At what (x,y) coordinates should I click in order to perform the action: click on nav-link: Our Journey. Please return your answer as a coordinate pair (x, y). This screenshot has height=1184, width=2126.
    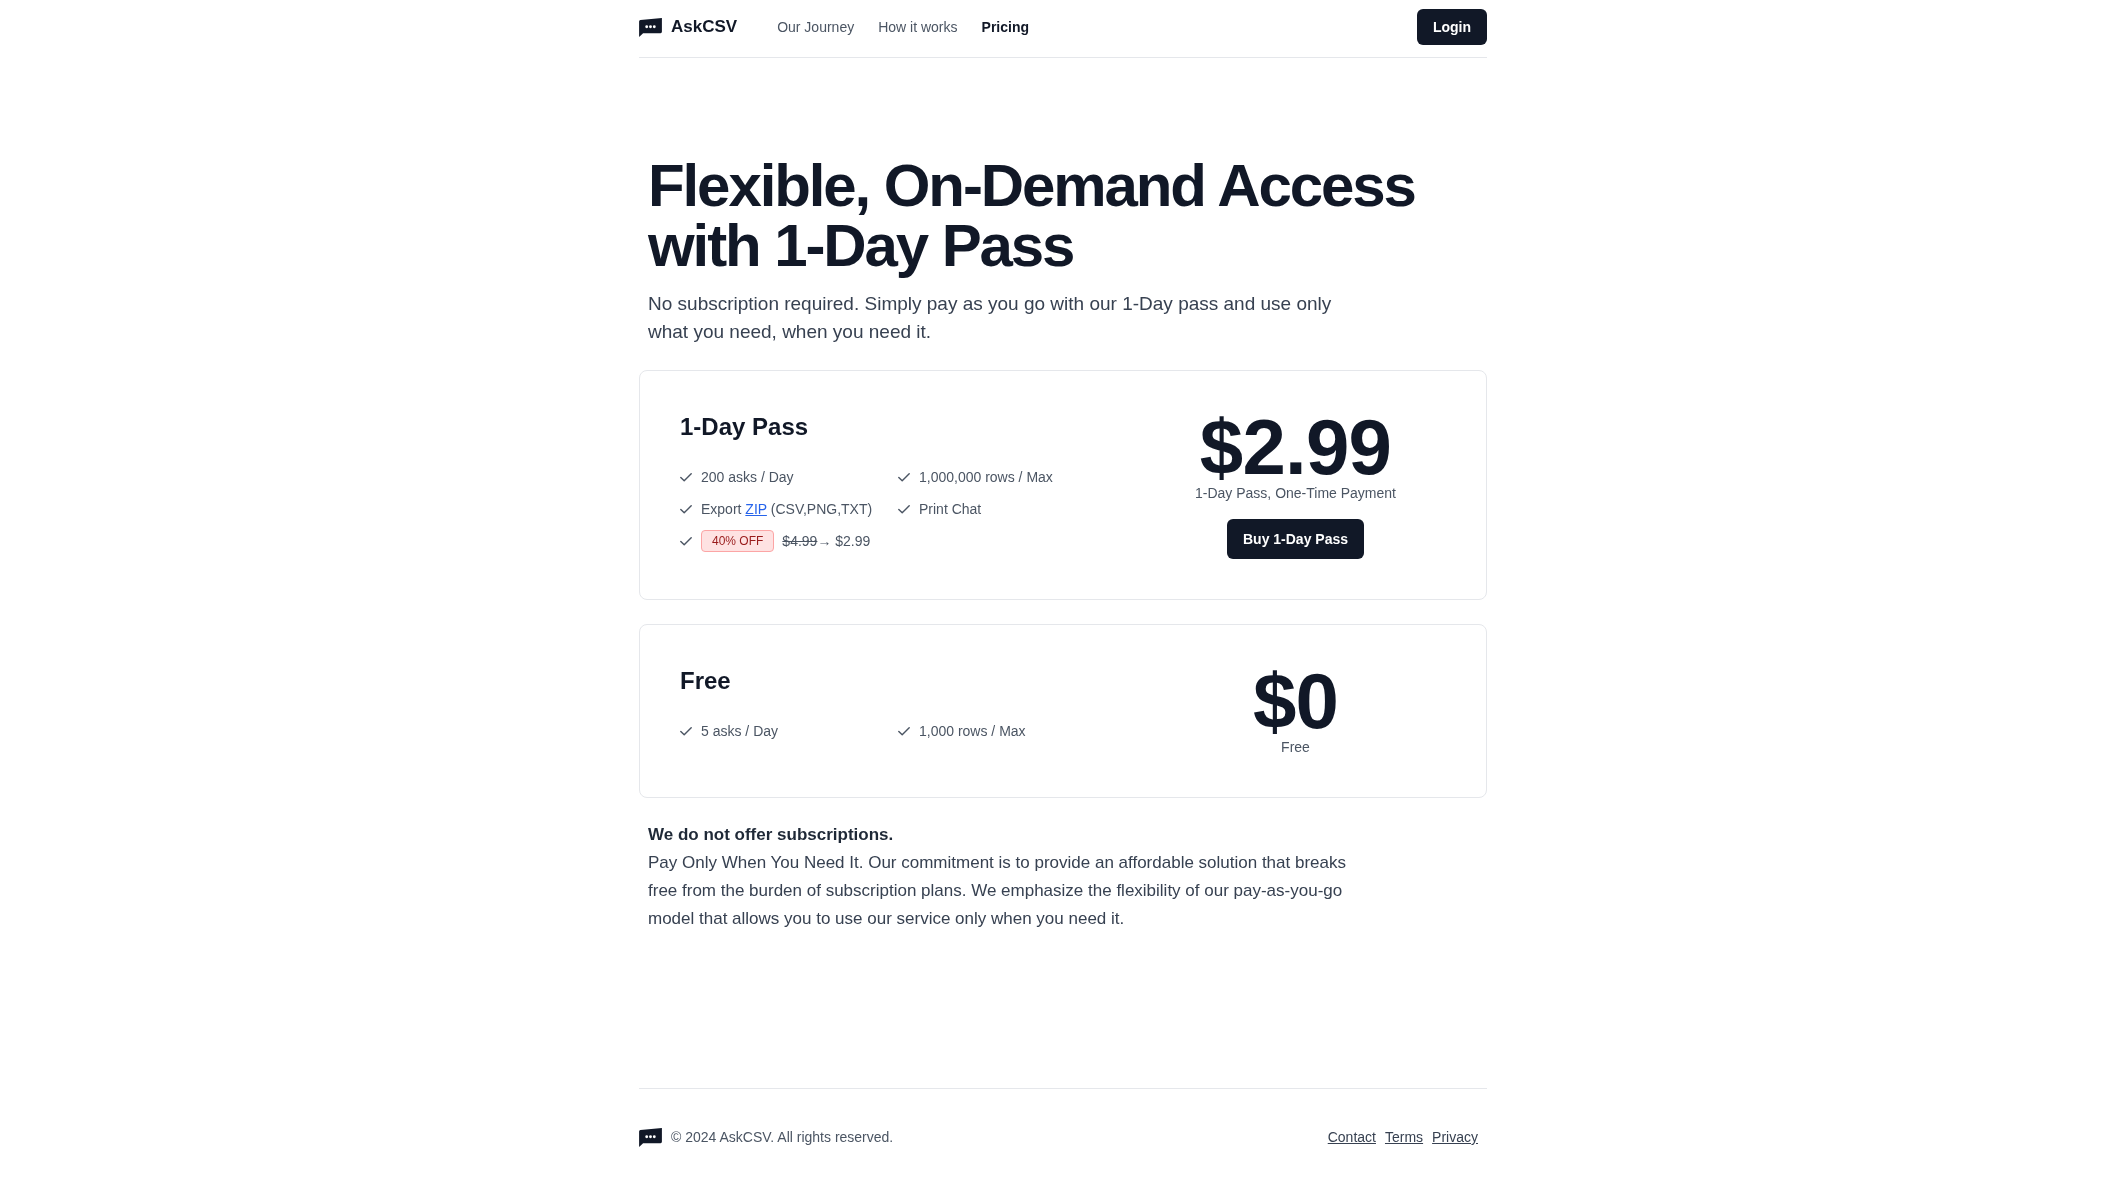
    Looking at the image, I should click on (816, 27).